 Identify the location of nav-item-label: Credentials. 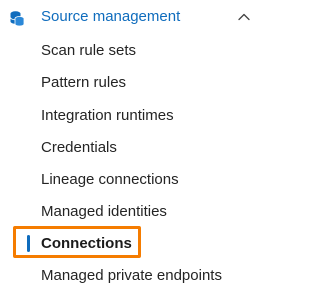
(79, 147).